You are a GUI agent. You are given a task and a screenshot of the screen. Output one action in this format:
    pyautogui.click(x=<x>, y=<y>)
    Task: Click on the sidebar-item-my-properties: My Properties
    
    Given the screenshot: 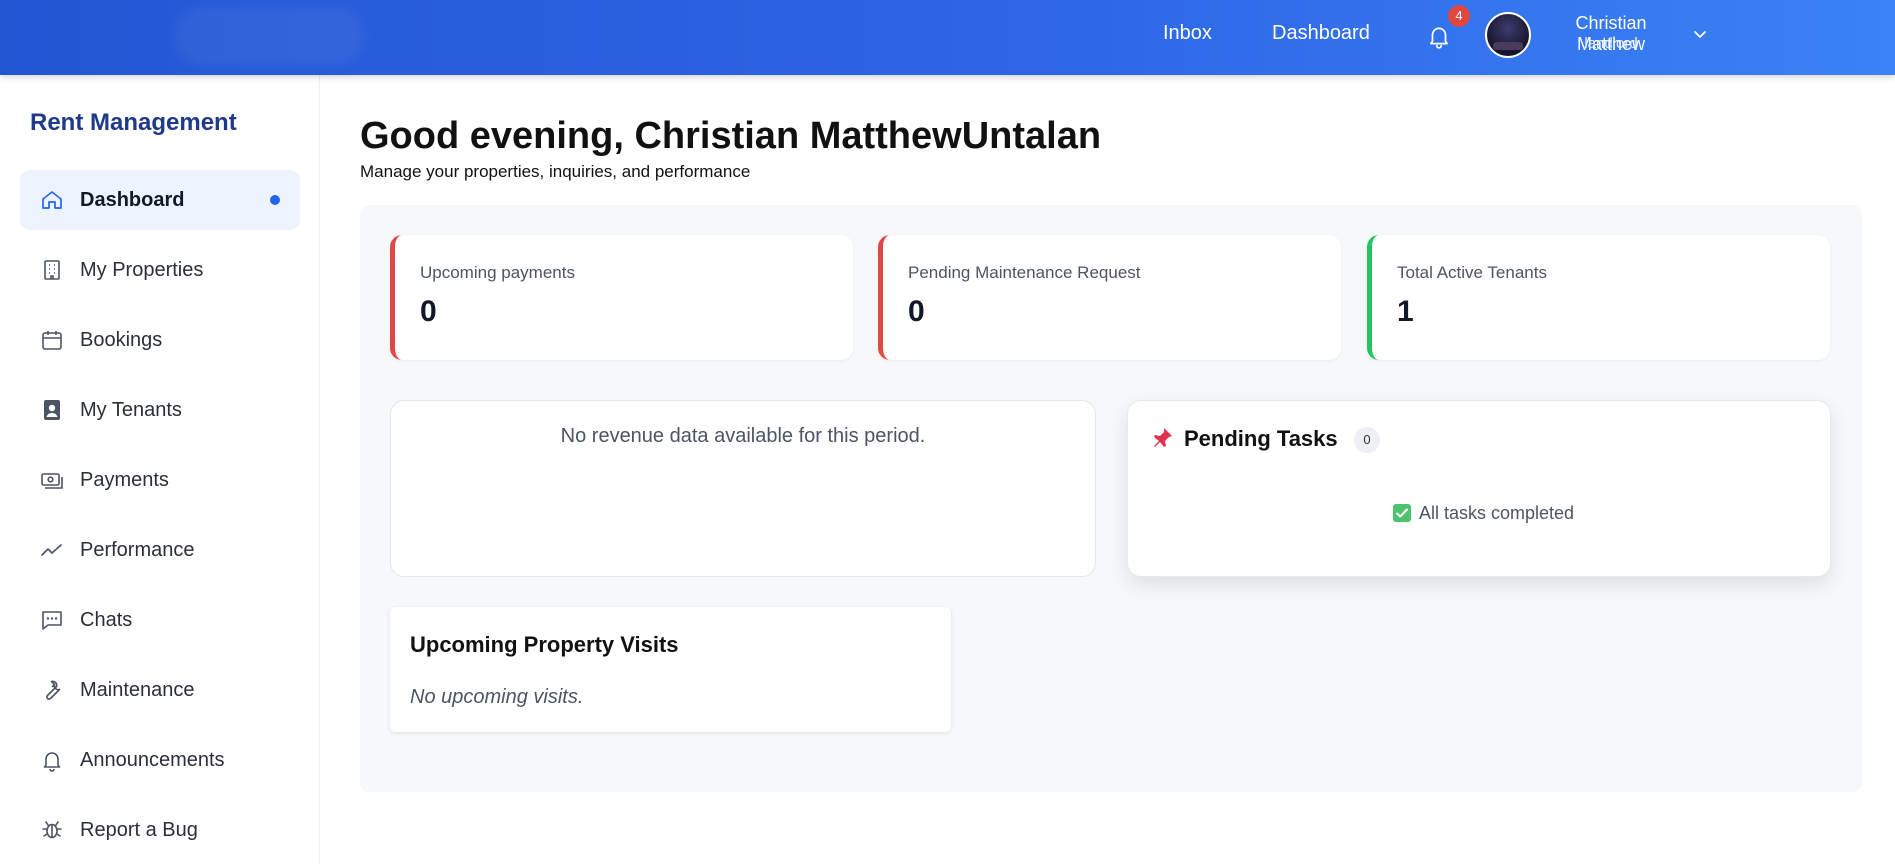 What is the action you would take?
    pyautogui.click(x=160, y=270)
    